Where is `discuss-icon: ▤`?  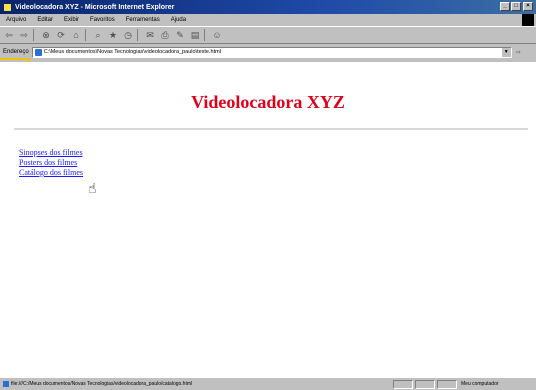 discuss-icon: ▤ is located at coordinates (195, 35).